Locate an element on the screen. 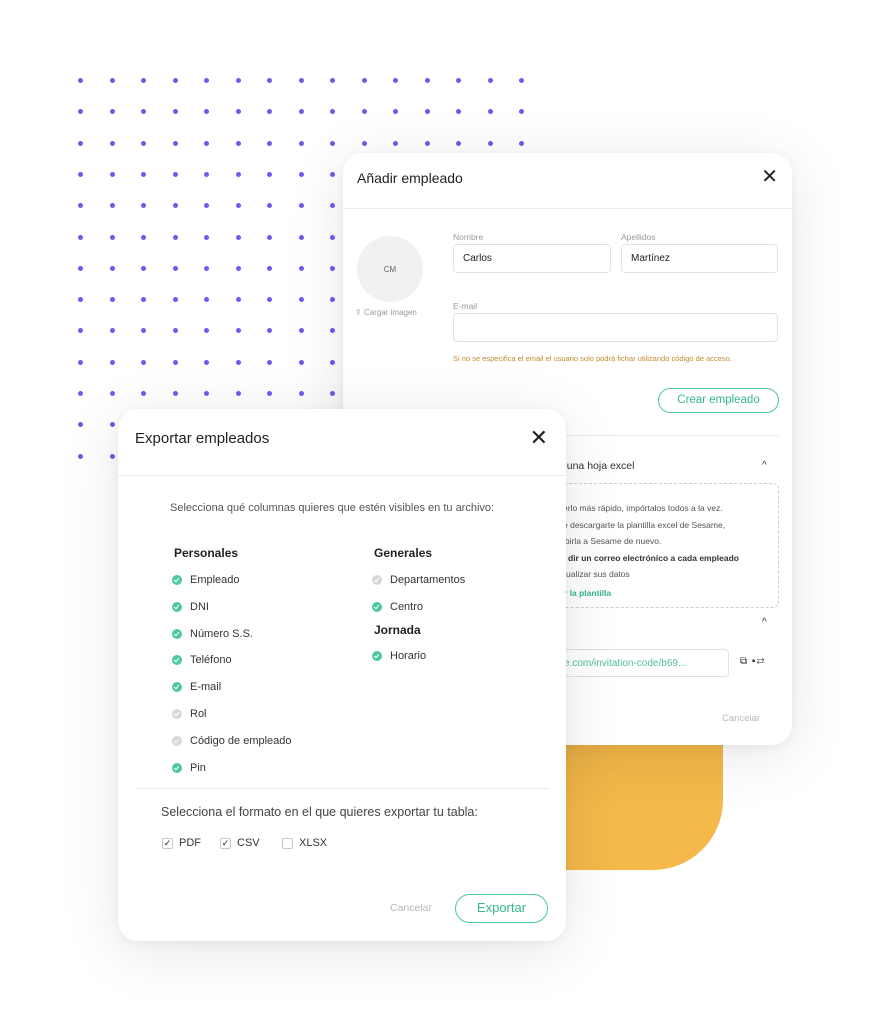 Image resolution: width=875 pixels, height=1024 pixels. nombre-field: Carlos is located at coordinates (532, 258).